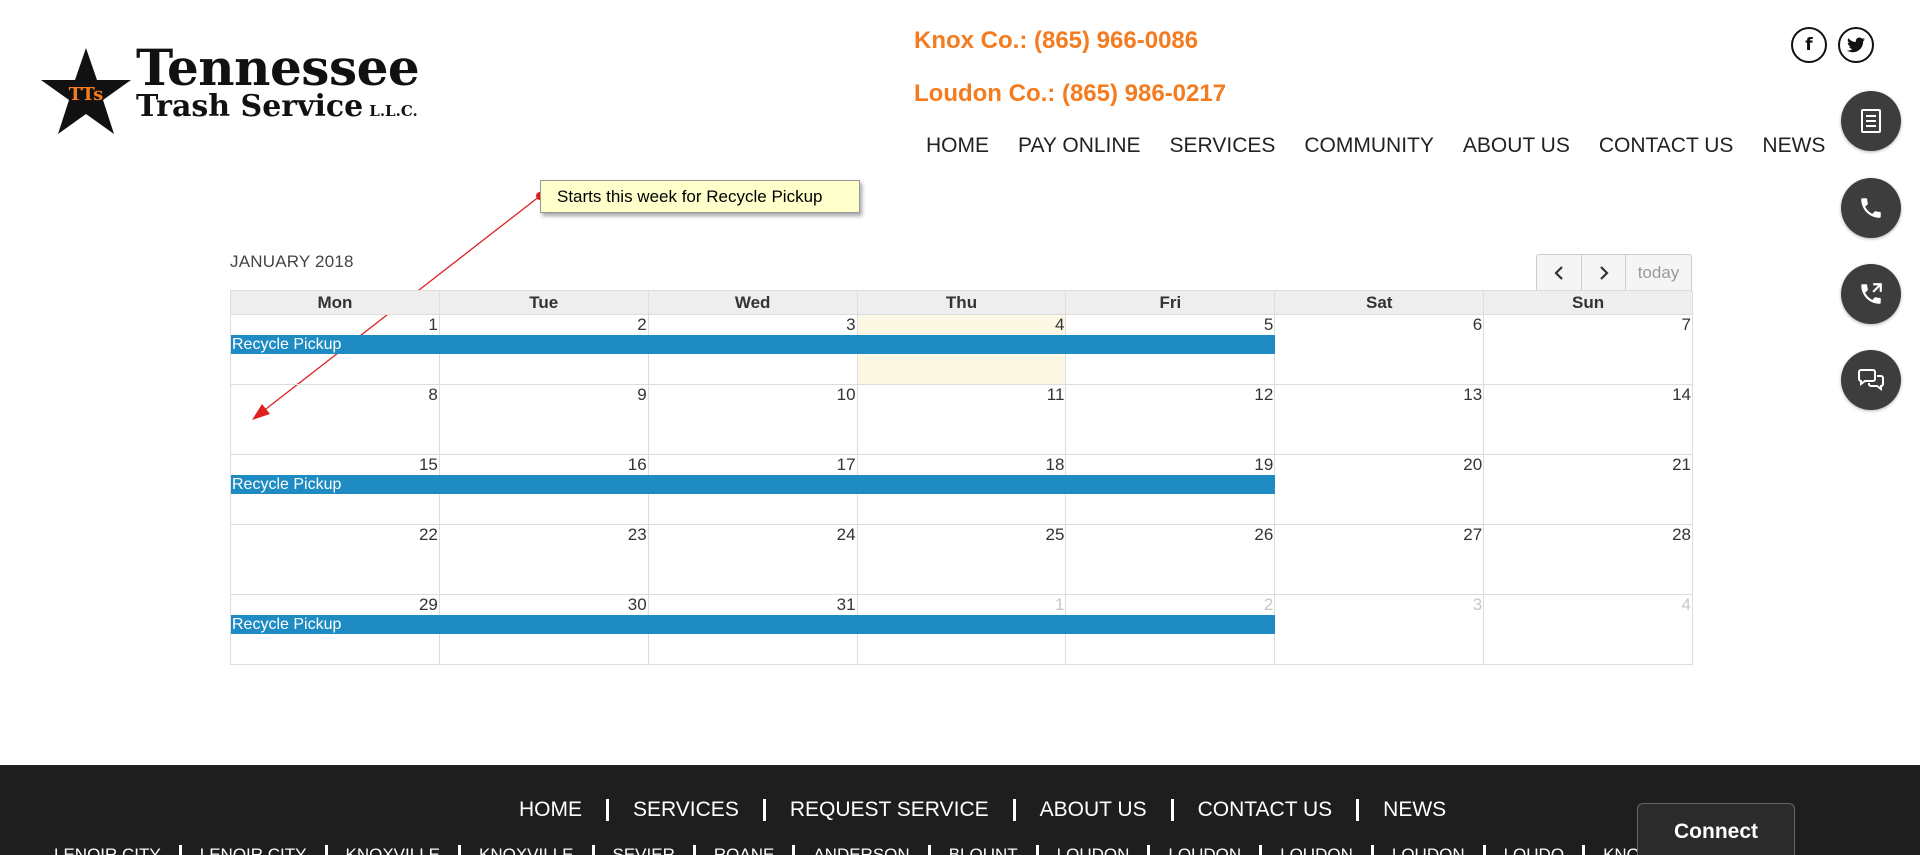 This screenshot has height=855, width=1920. Describe the element at coordinates (1369, 146) in the screenshot. I see `nav-community: COMMUNITY` at that location.